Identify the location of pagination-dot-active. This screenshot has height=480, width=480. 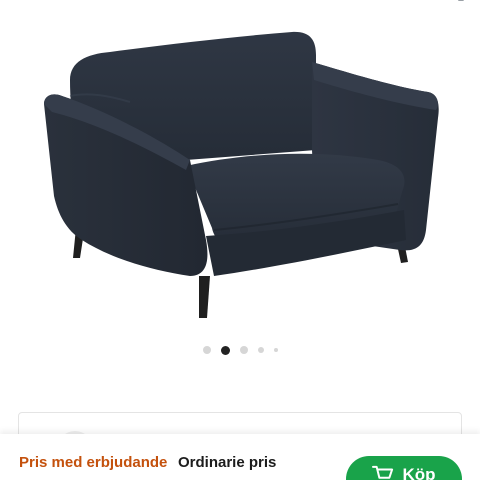
(225, 350).